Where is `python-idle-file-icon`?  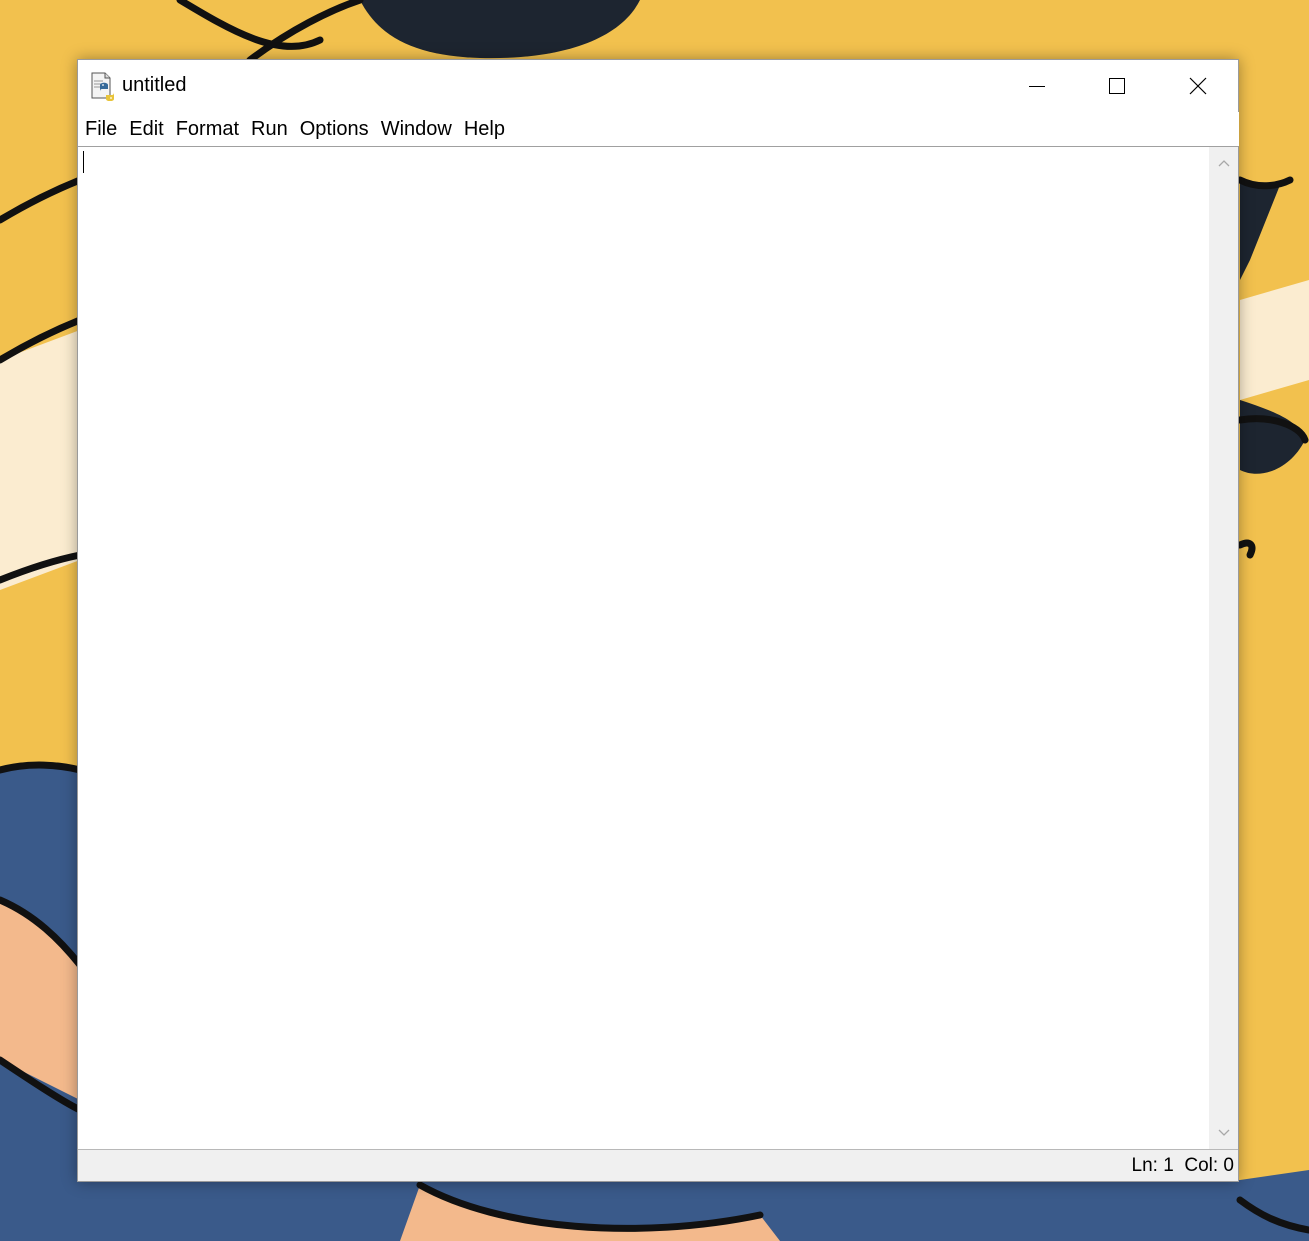
python-idle-file-icon is located at coordinates (103, 86).